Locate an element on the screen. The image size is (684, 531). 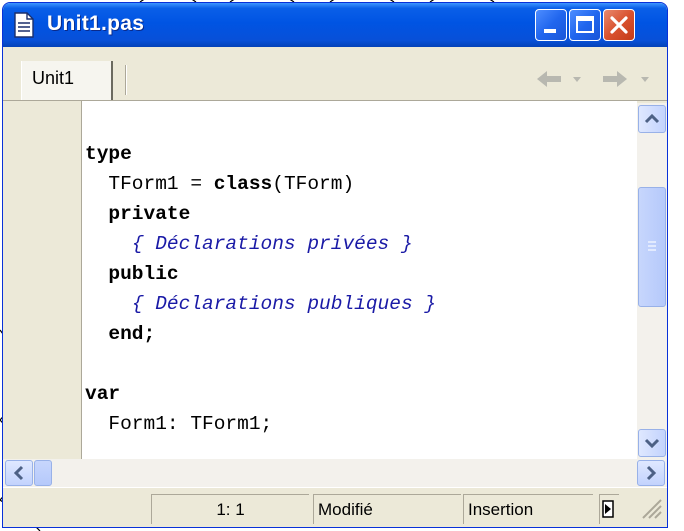
scroll-up-button is located at coordinates (652, 119).